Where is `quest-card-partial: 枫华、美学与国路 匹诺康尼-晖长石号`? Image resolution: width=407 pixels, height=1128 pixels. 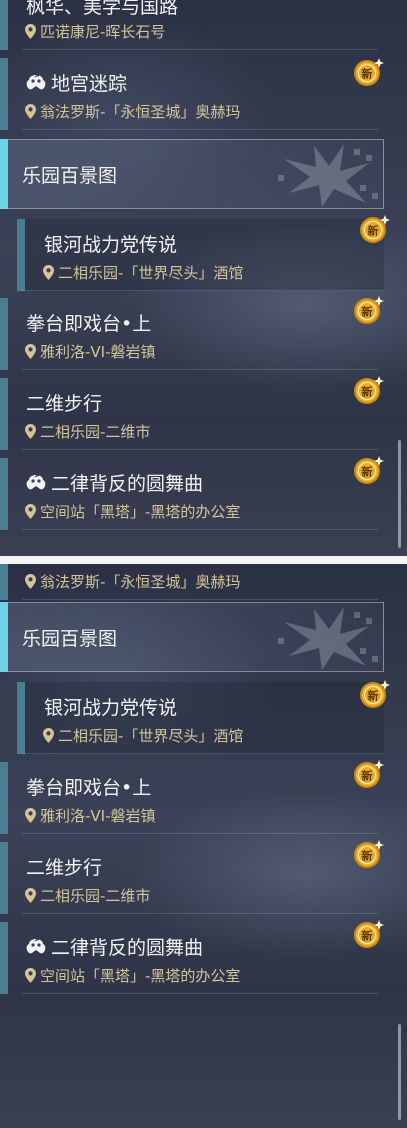
quest-card-partial: 枫华、美学与国路 匹诺康尼-晖长石号 is located at coordinates (189, 25).